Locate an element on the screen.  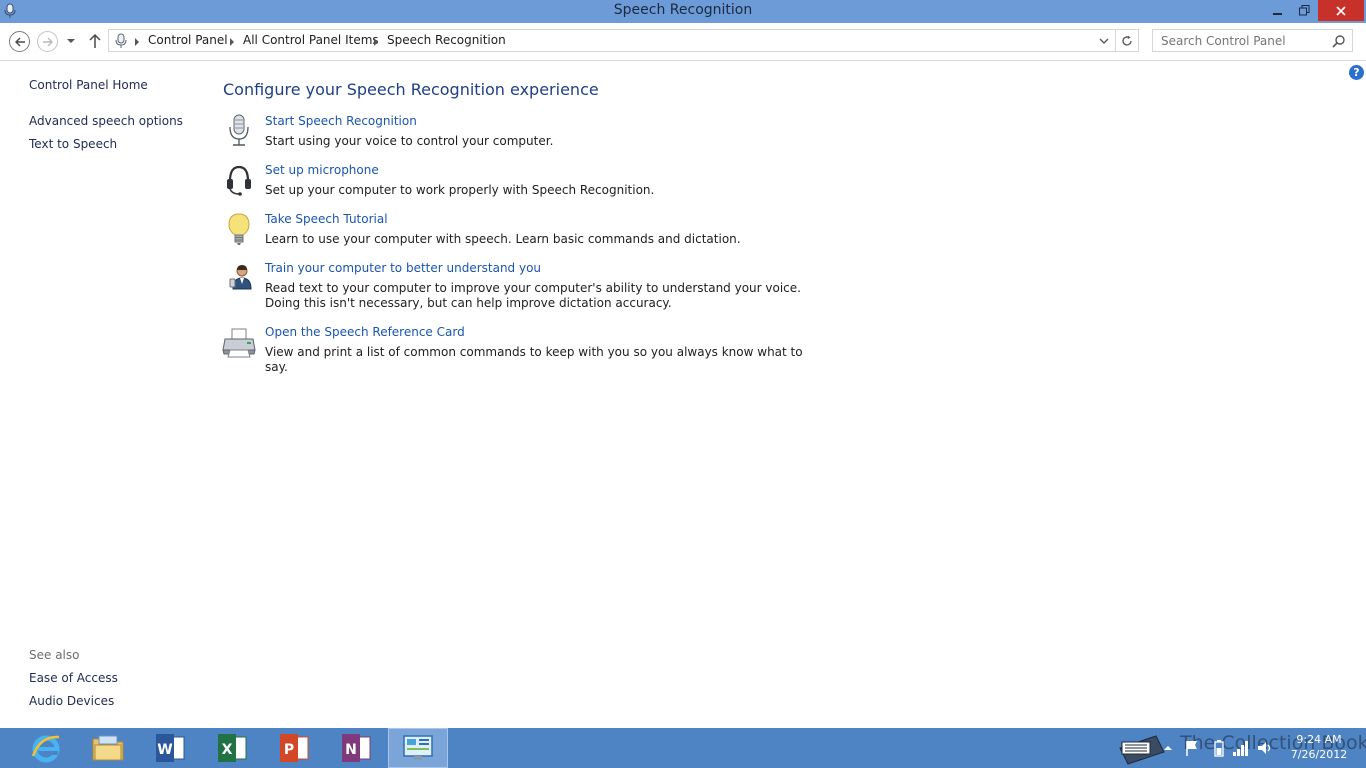
restore-icon is located at coordinates (1303, 10).